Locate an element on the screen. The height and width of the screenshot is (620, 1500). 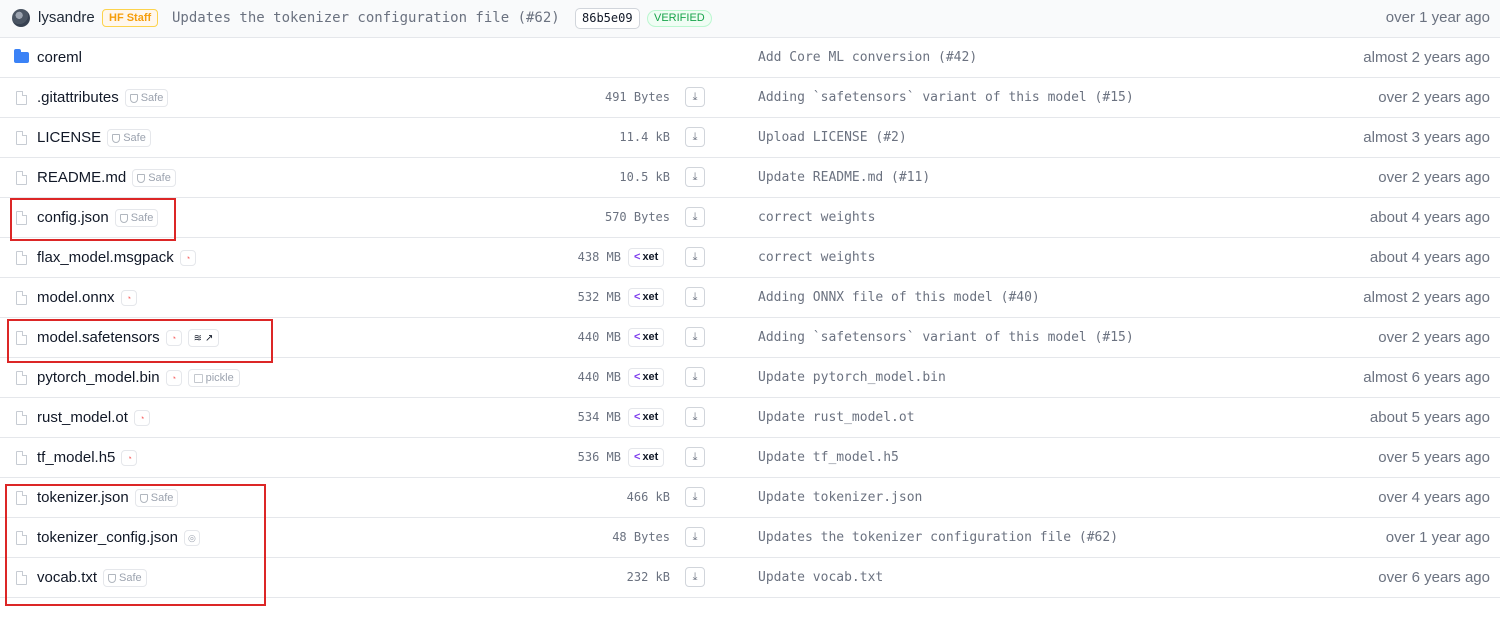
file-name: vocab.txt is located at coordinates (67, 578).